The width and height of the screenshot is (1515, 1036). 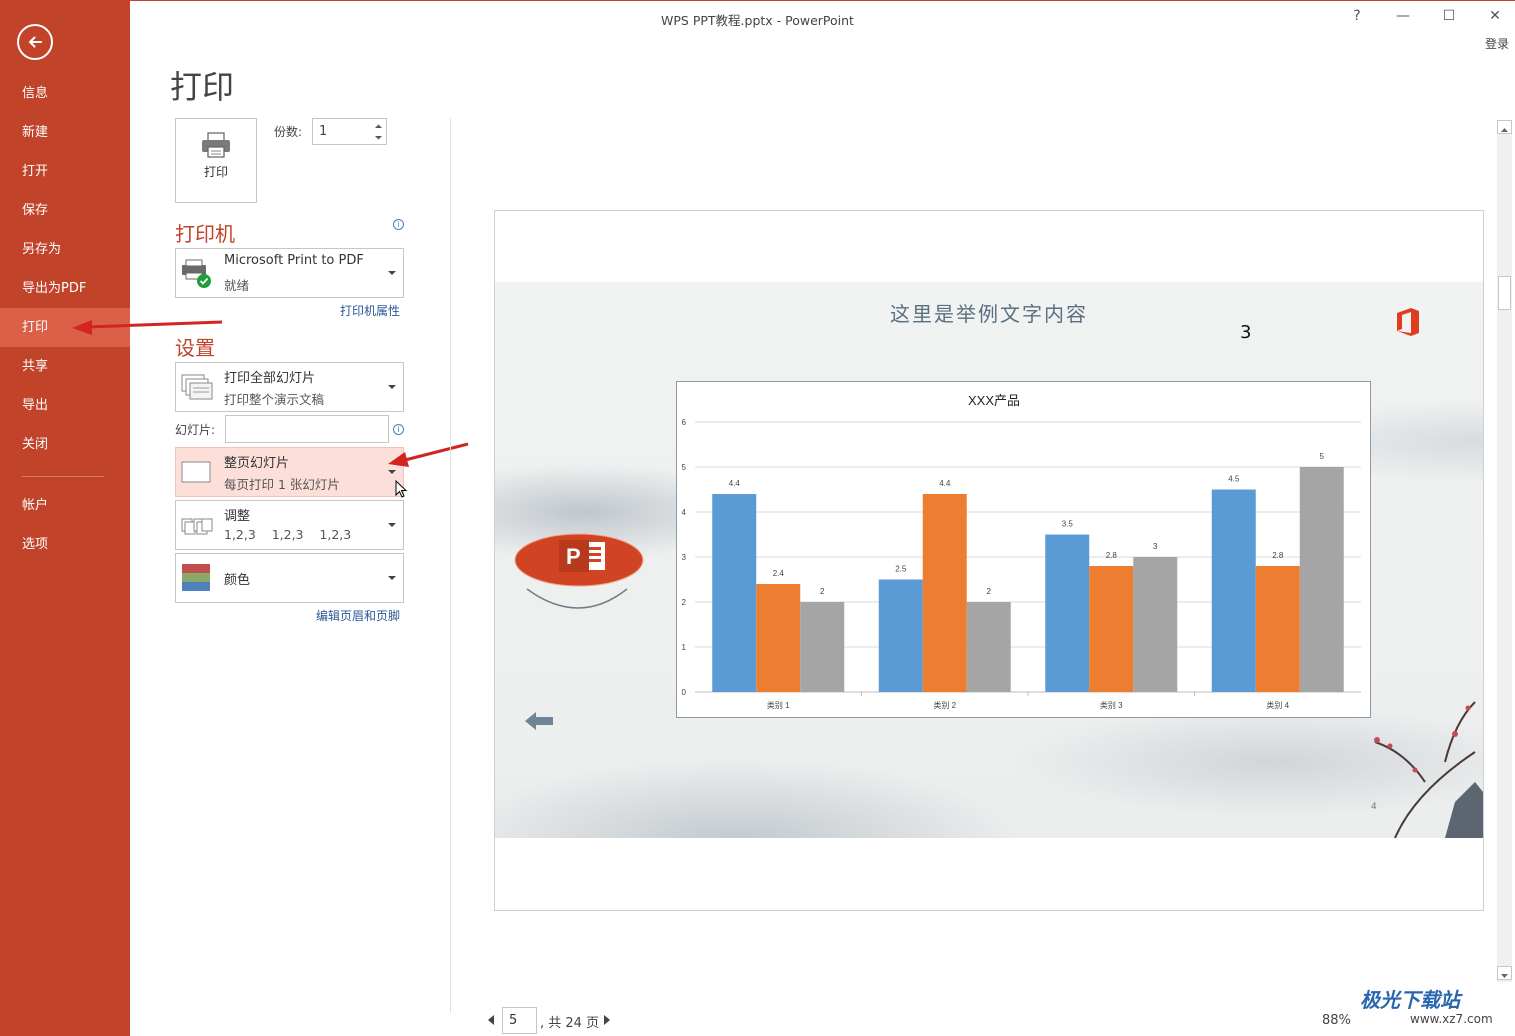 What do you see at coordinates (994, 400) in the screenshot?
I see `chart-title: XXX产品` at bounding box center [994, 400].